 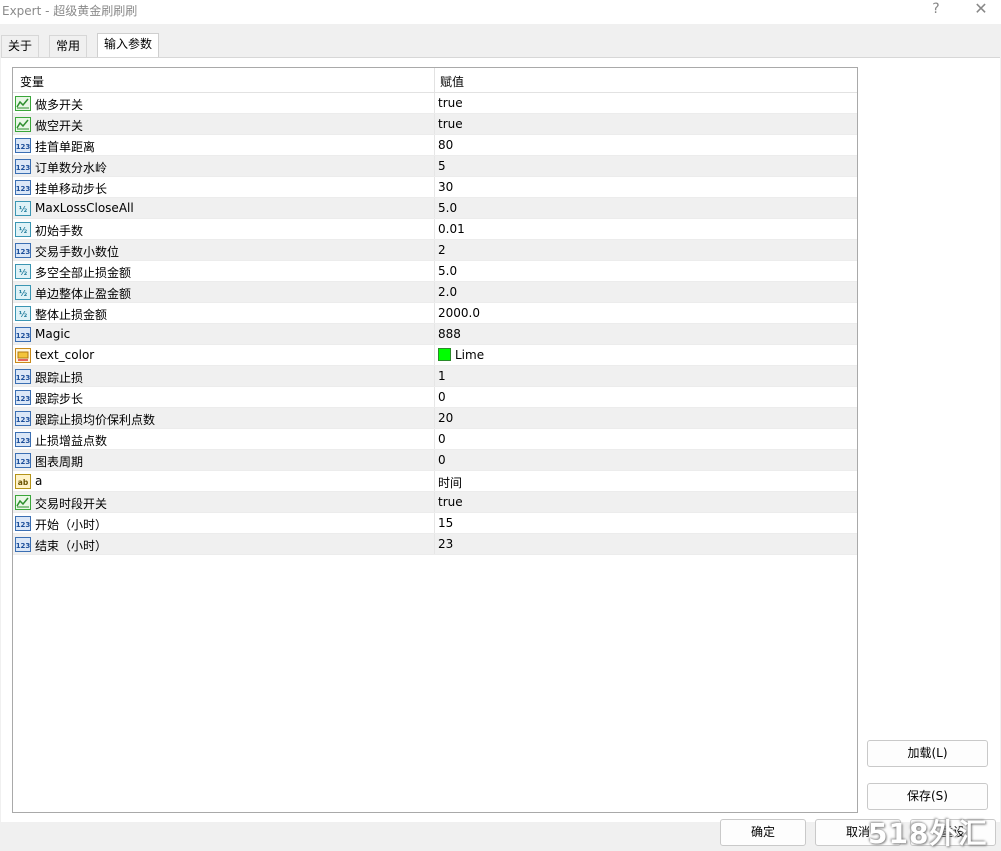 I want to click on parameter-value: 15, so click(x=445, y=523).